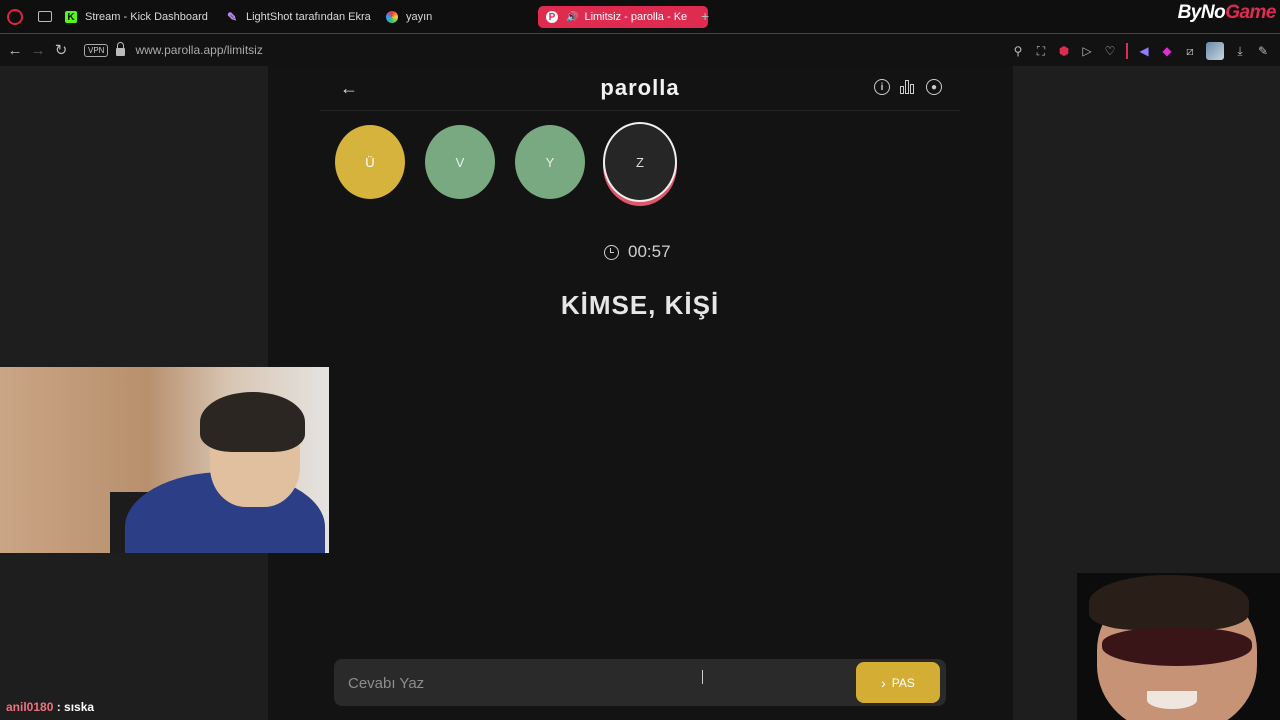 Image resolution: width=1280 pixels, height=720 pixels. Describe the element at coordinates (705, 16) in the screenshot. I see `new-tab-button: +` at that location.